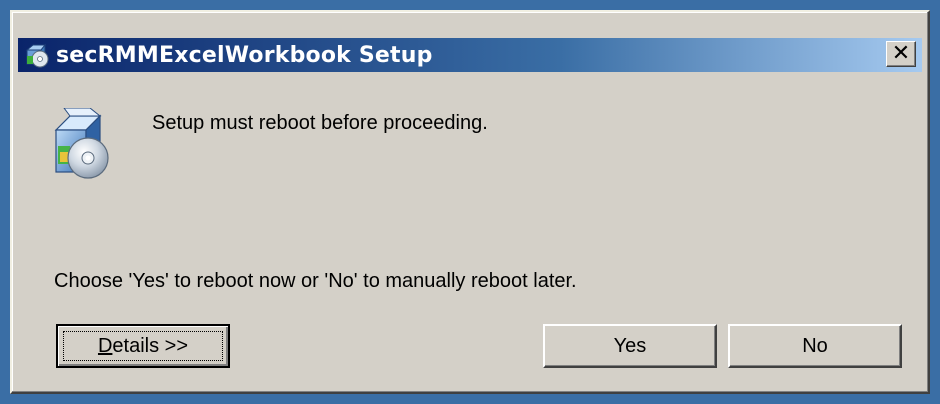 Image resolution: width=940 pixels, height=404 pixels. I want to click on no-button-label: No, so click(815, 345).